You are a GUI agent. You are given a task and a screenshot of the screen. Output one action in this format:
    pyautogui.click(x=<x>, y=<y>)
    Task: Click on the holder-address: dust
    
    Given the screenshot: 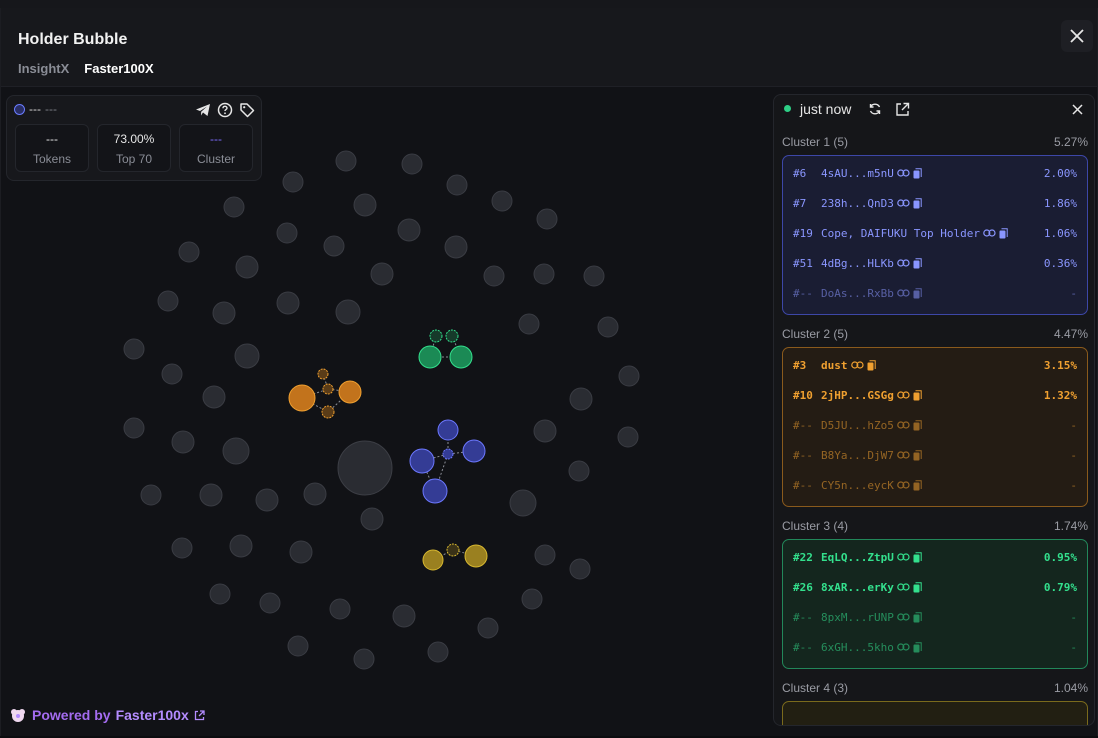 What is the action you would take?
    pyautogui.click(x=834, y=365)
    